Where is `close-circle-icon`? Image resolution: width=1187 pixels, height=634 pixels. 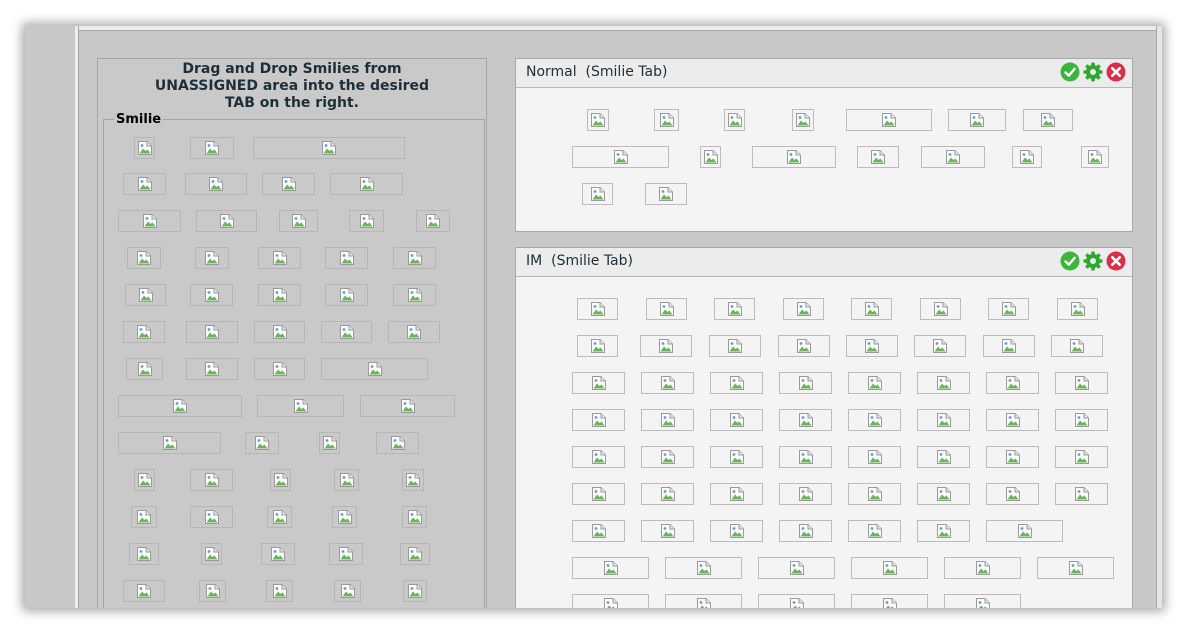
close-circle-icon is located at coordinates (1116, 261).